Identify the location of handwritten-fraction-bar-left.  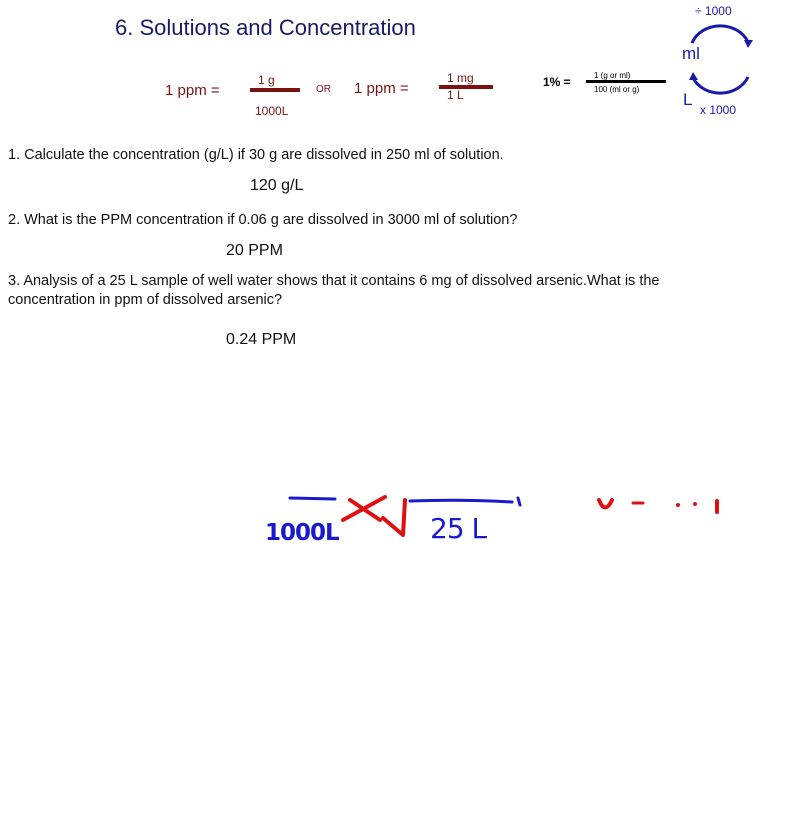
(312, 498).